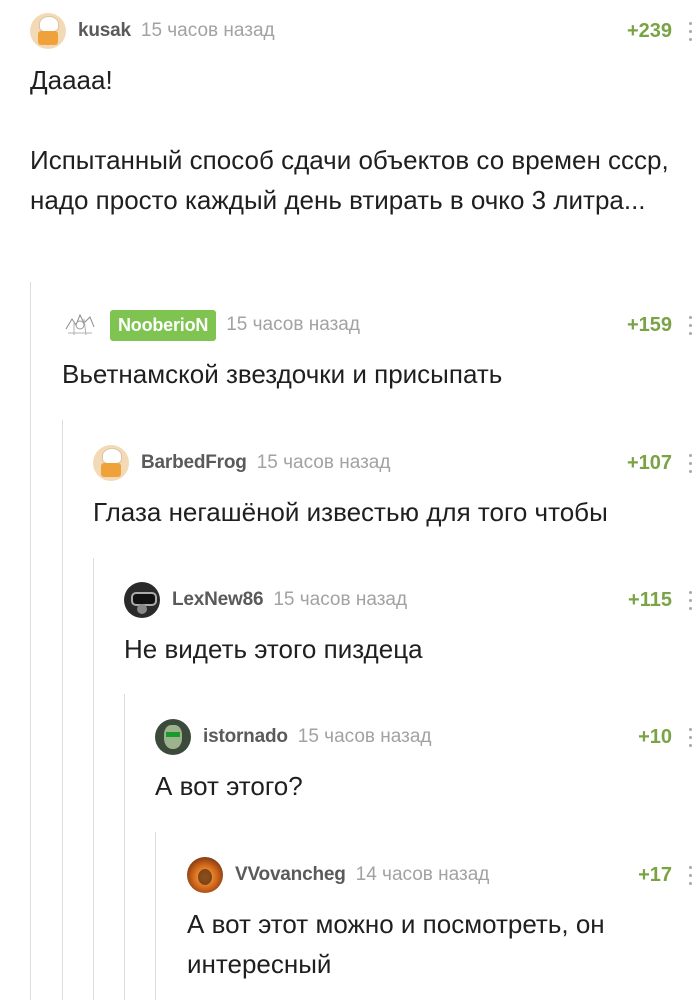  Describe the element at coordinates (381, 325) in the screenshot. I see `comment-header: NooberioN 15 часов назад +159` at that location.